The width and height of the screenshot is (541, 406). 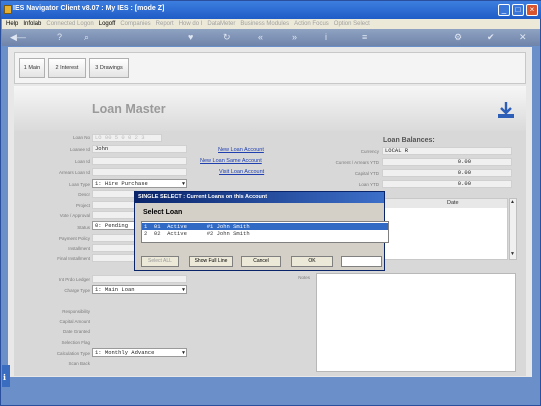 I want to click on last-record-icon: », so click(x=294, y=37).